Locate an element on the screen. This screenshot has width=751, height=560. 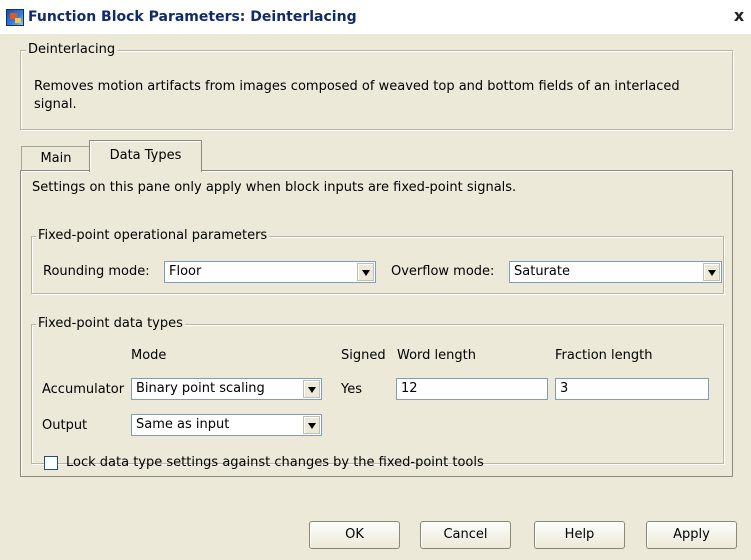
apply-button: Apply is located at coordinates (691, 535).